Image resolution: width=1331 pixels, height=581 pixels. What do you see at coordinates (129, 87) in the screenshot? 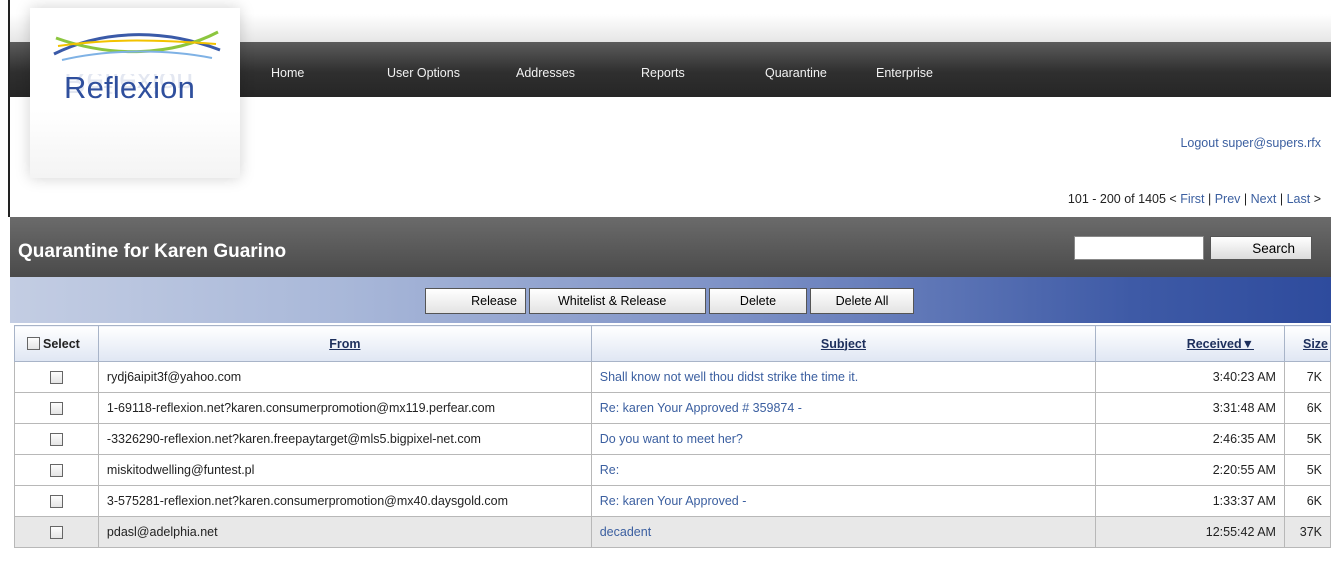
I see `logo-reflection: Reflexion` at bounding box center [129, 87].